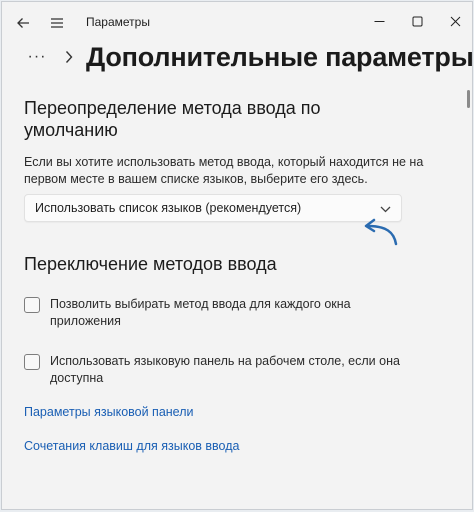  What do you see at coordinates (131, 446) in the screenshot?
I see `input-hotkeys-link: Сочетания клавиш для языков ввода` at bounding box center [131, 446].